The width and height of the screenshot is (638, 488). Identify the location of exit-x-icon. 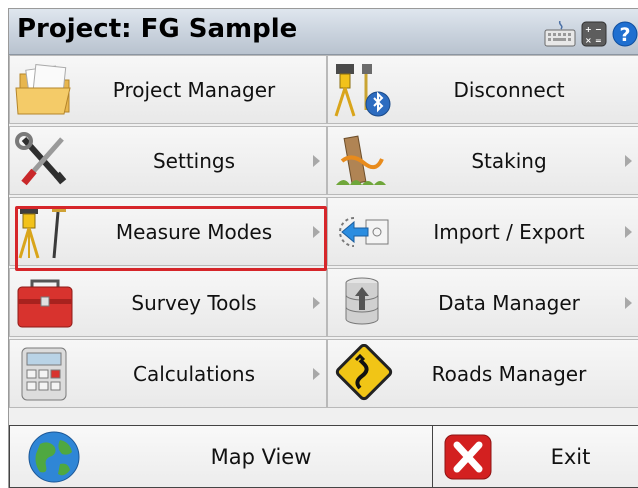
(468, 457).